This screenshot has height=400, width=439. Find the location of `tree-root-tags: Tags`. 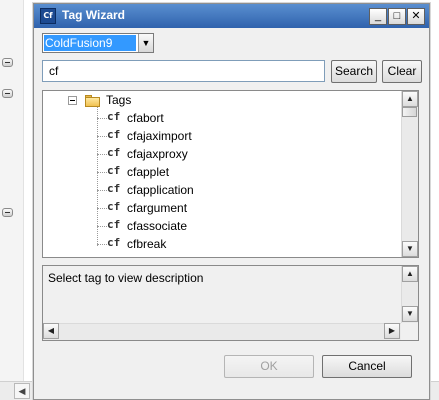

tree-root-tags: Tags is located at coordinates (118, 100).